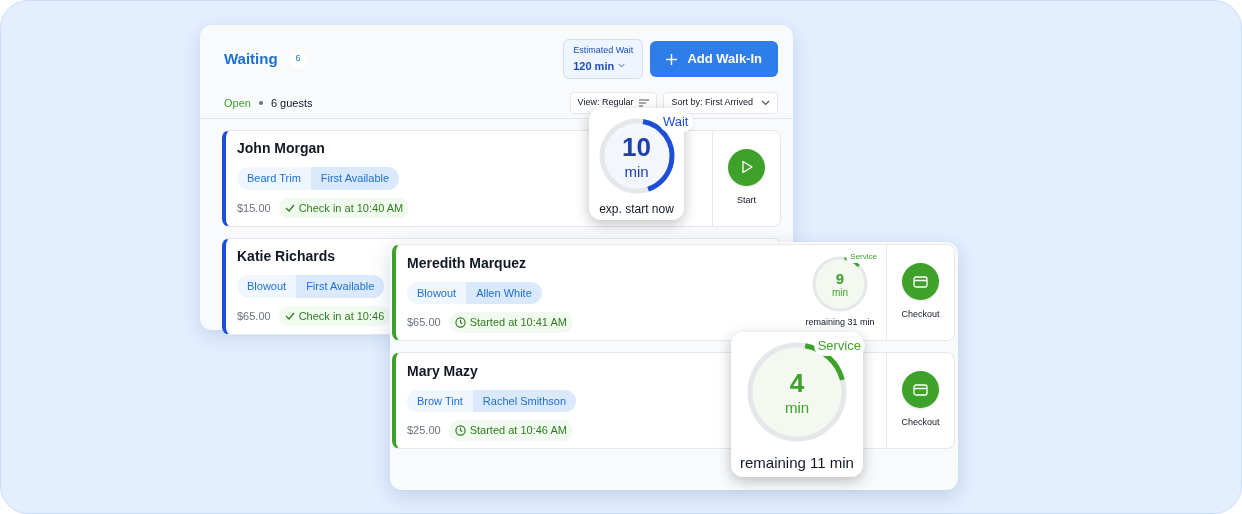  Describe the element at coordinates (341, 316) in the screenshot. I see `status-text: Check in at 10:46` at that location.